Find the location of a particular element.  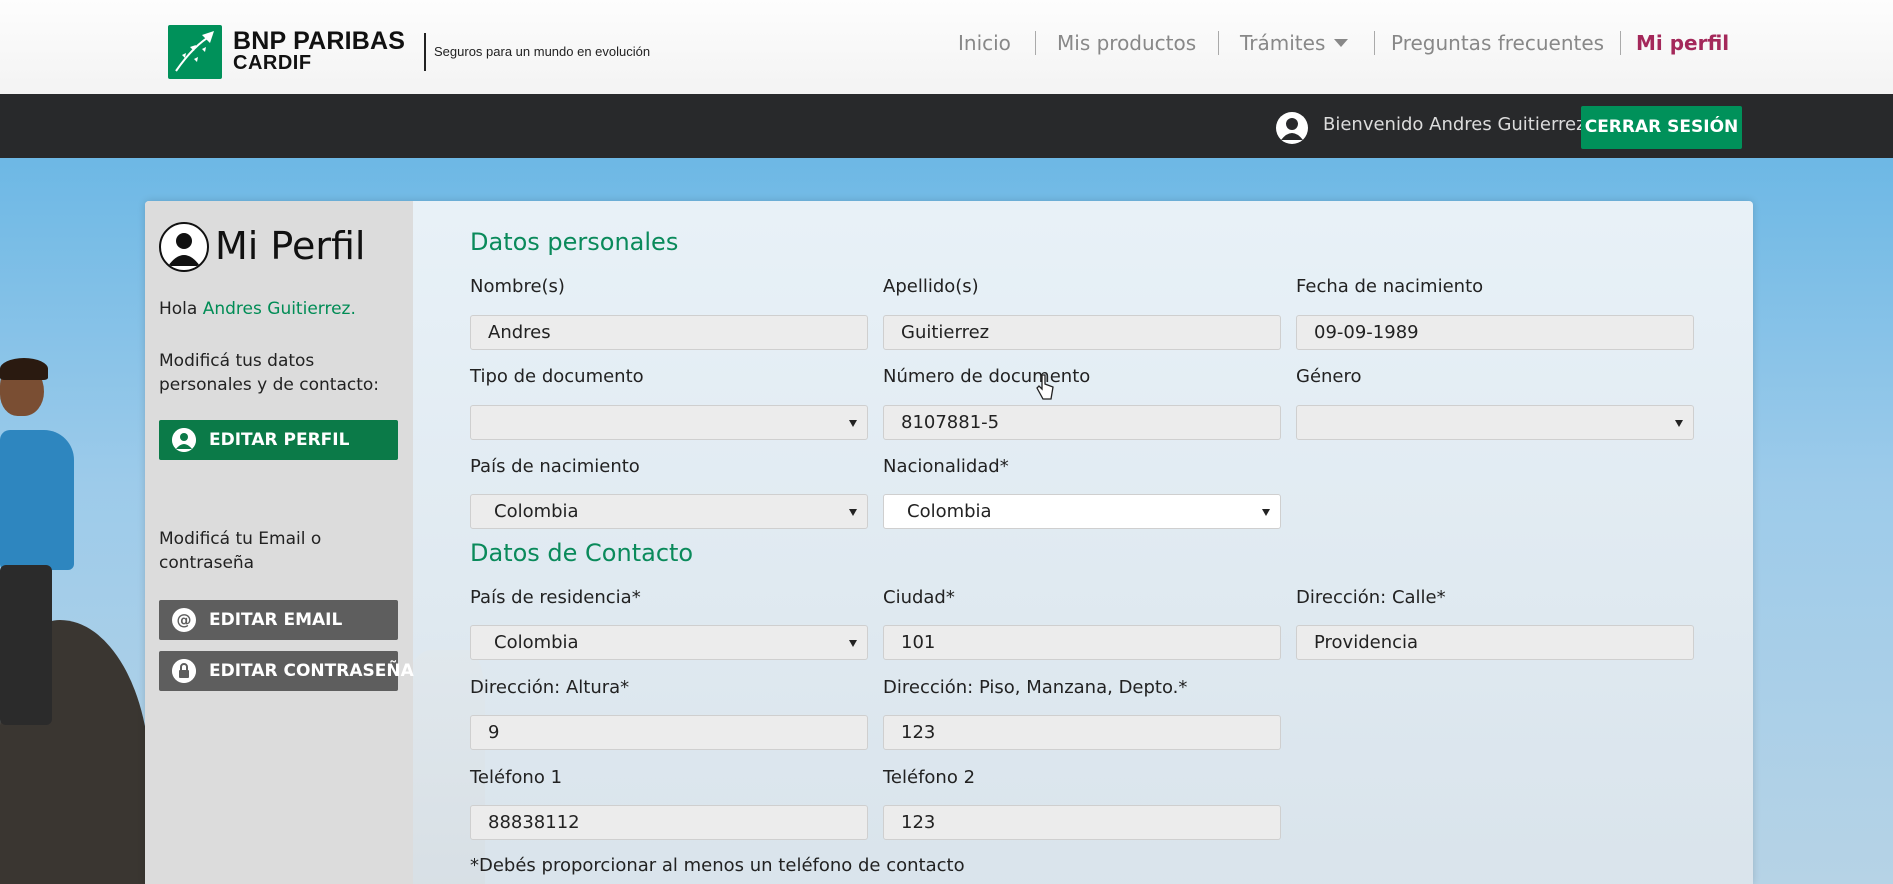

telefono1-label: Teléfono 1 is located at coordinates (516, 777).